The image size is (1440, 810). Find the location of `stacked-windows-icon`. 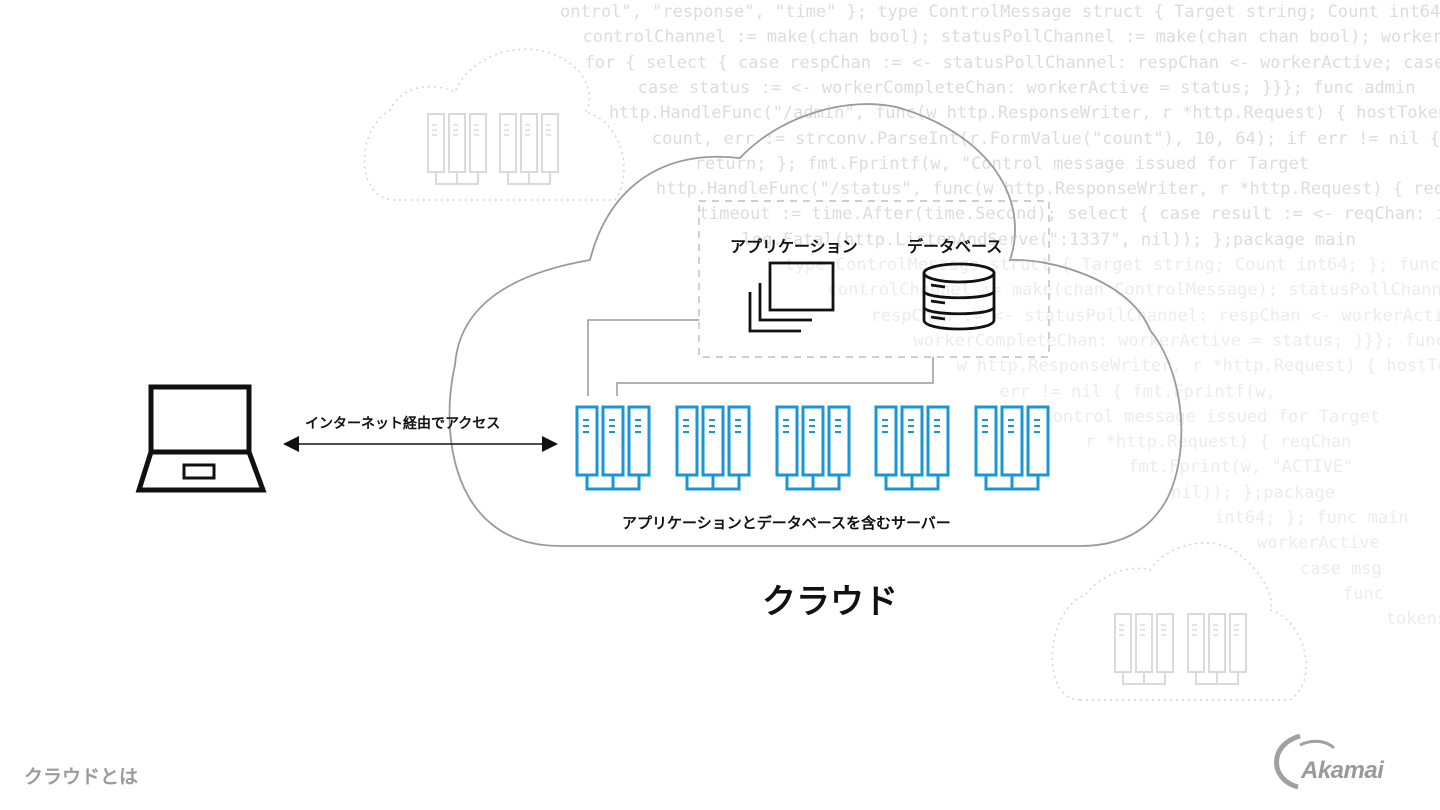

stacked-windows-icon is located at coordinates (791, 297).